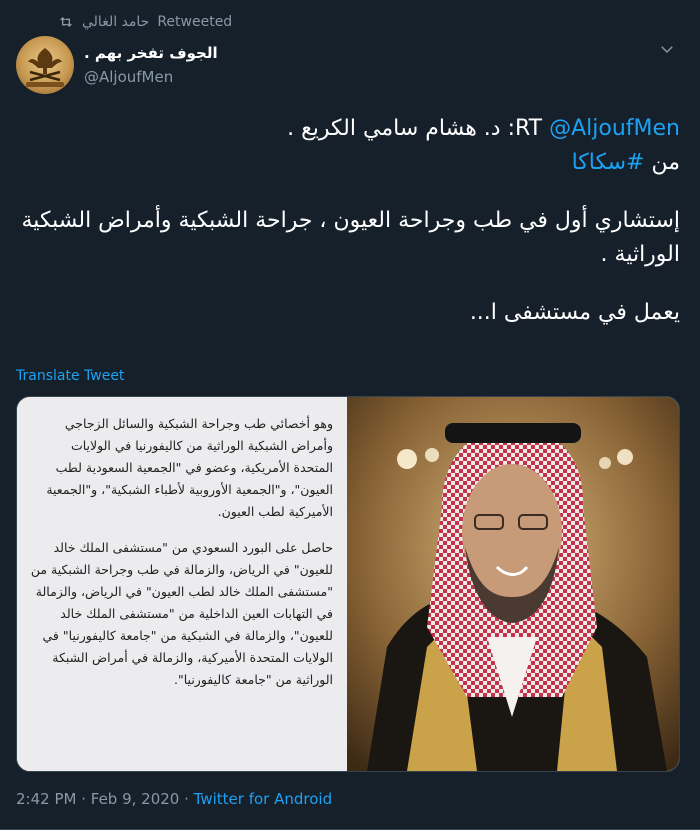 The width and height of the screenshot is (700, 830). I want to click on tweet-line1-rest: : د. هشام سامي الكريع ., so click(401, 128).